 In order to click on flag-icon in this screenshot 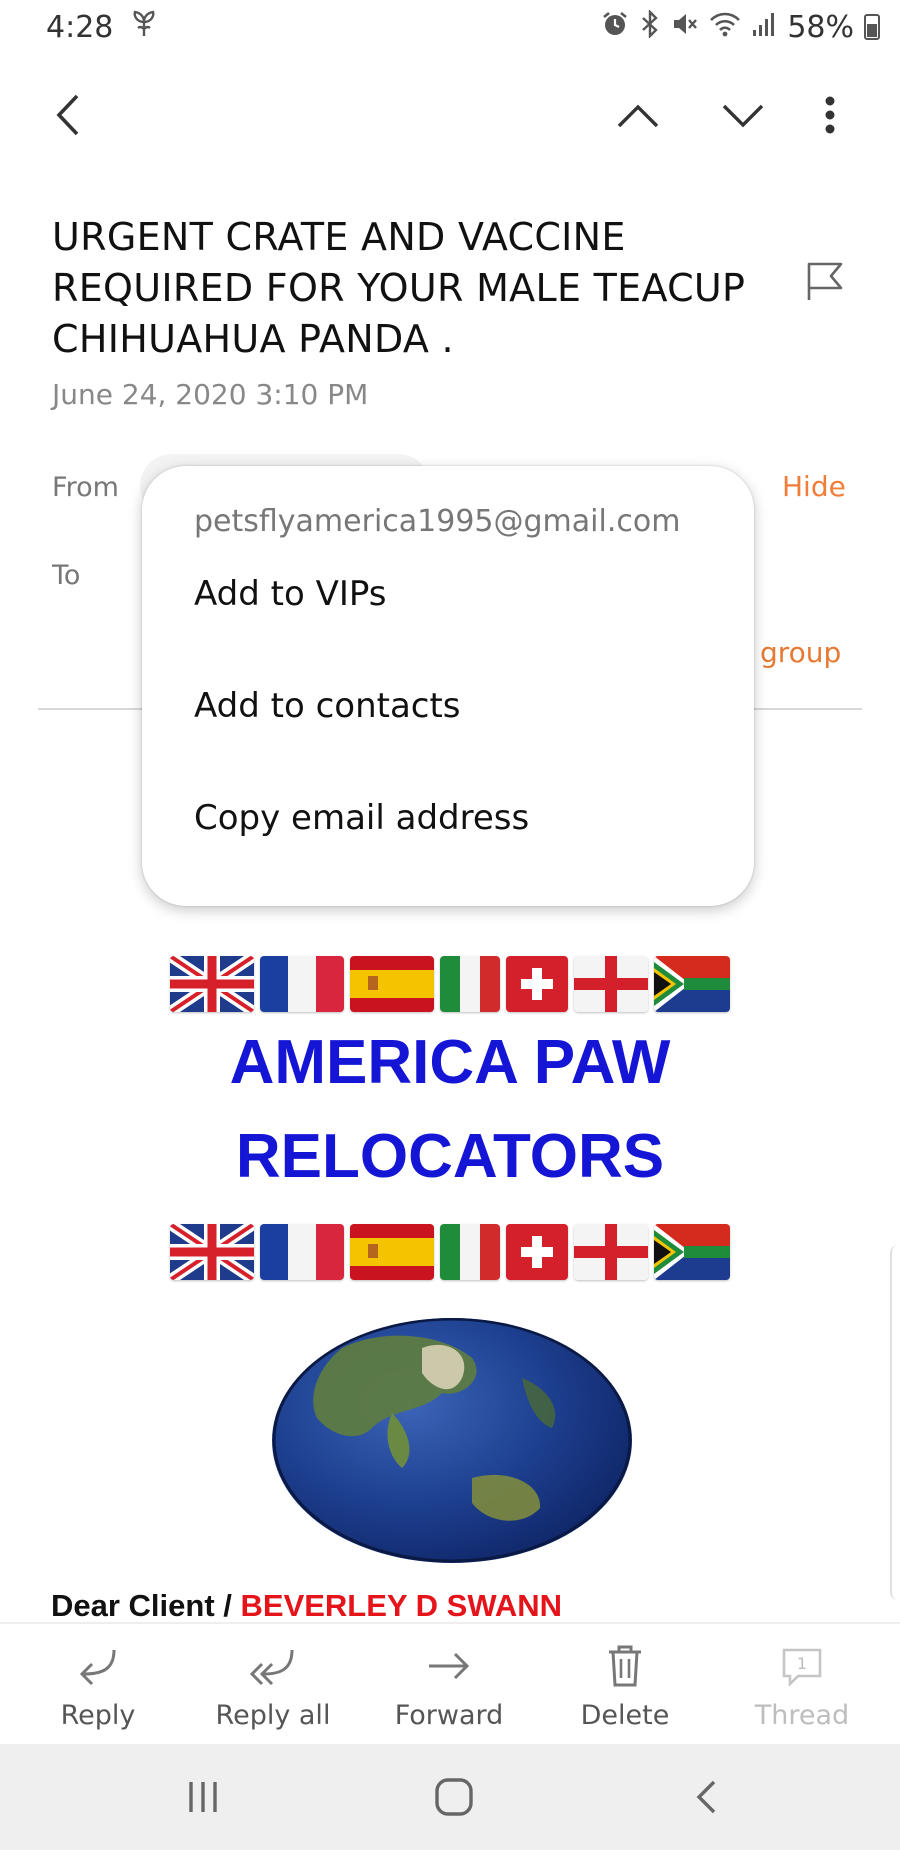, I will do `click(825, 281)`.